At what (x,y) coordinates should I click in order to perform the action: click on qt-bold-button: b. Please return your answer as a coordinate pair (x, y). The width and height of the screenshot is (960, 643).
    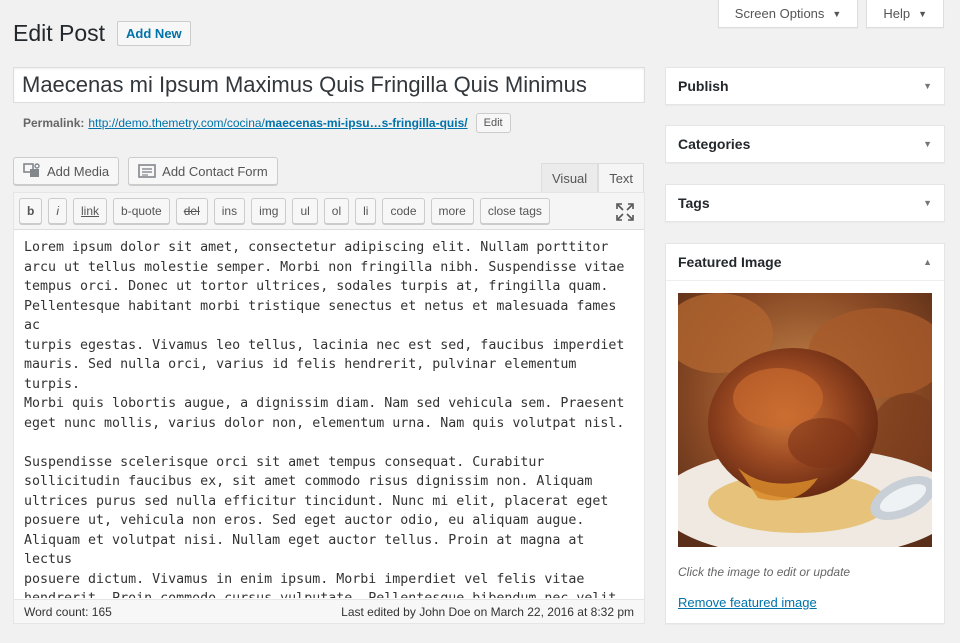
    Looking at the image, I should click on (31, 211).